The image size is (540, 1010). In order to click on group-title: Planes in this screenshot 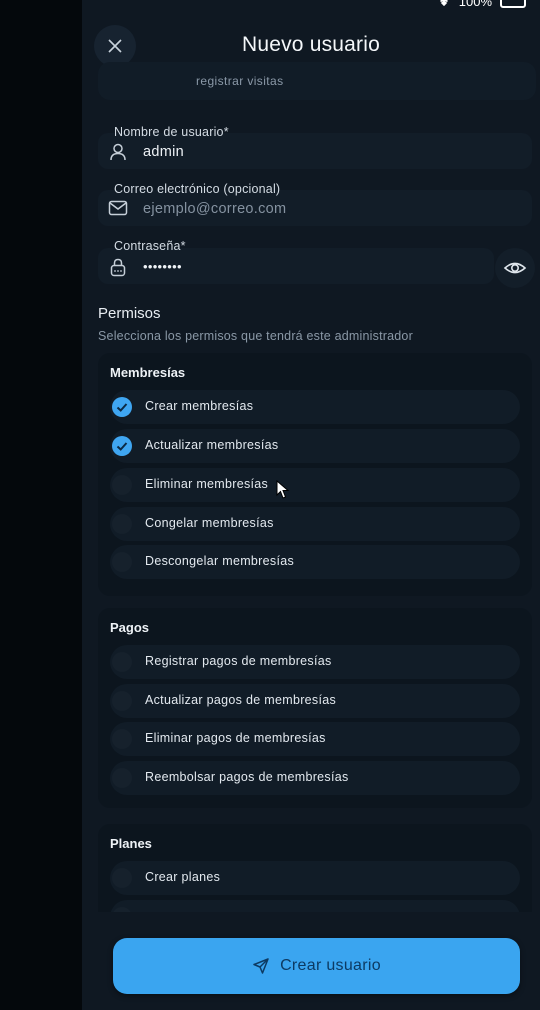, I will do `click(131, 843)`.